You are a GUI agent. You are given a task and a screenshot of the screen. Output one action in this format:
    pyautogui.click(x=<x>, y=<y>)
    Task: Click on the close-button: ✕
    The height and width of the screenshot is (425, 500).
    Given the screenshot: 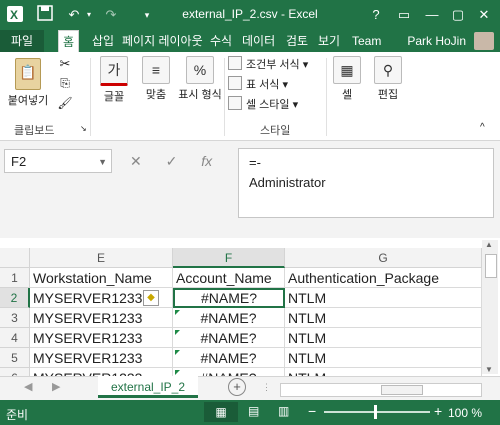 What is the action you would take?
    pyautogui.click(x=484, y=15)
    